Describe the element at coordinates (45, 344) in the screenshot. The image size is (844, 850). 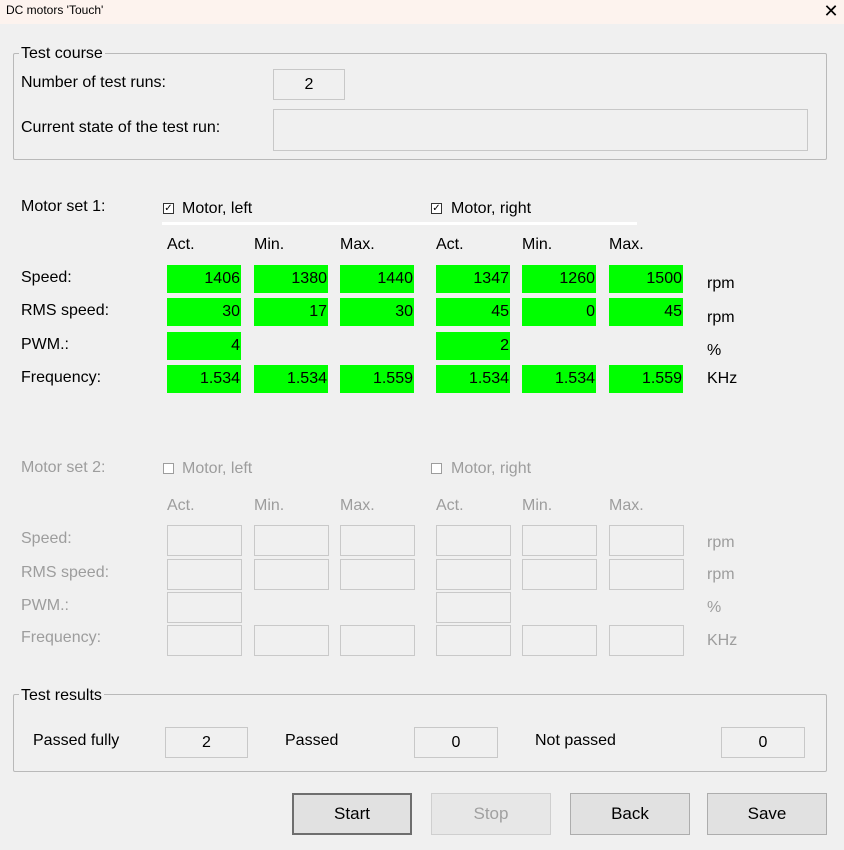
I see `set1-row-label: PWM.:` at that location.